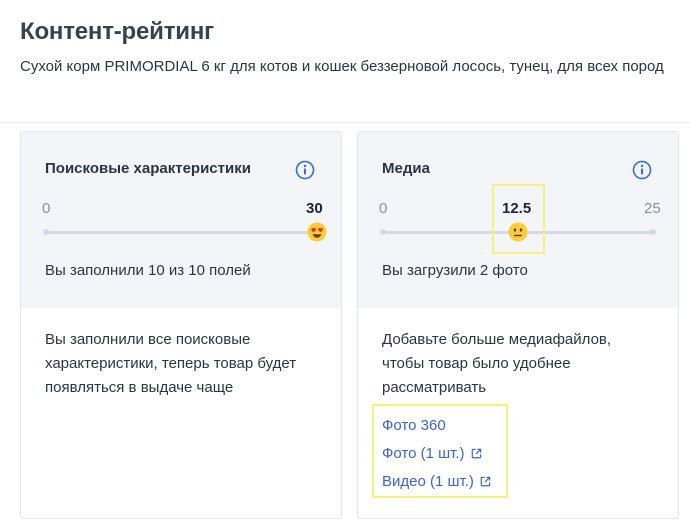 This screenshot has height=525, width=690. What do you see at coordinates (117, 31) in the screenshot?
I see `page-title: Контент-рейтинг` at bounding box center [117, 31].